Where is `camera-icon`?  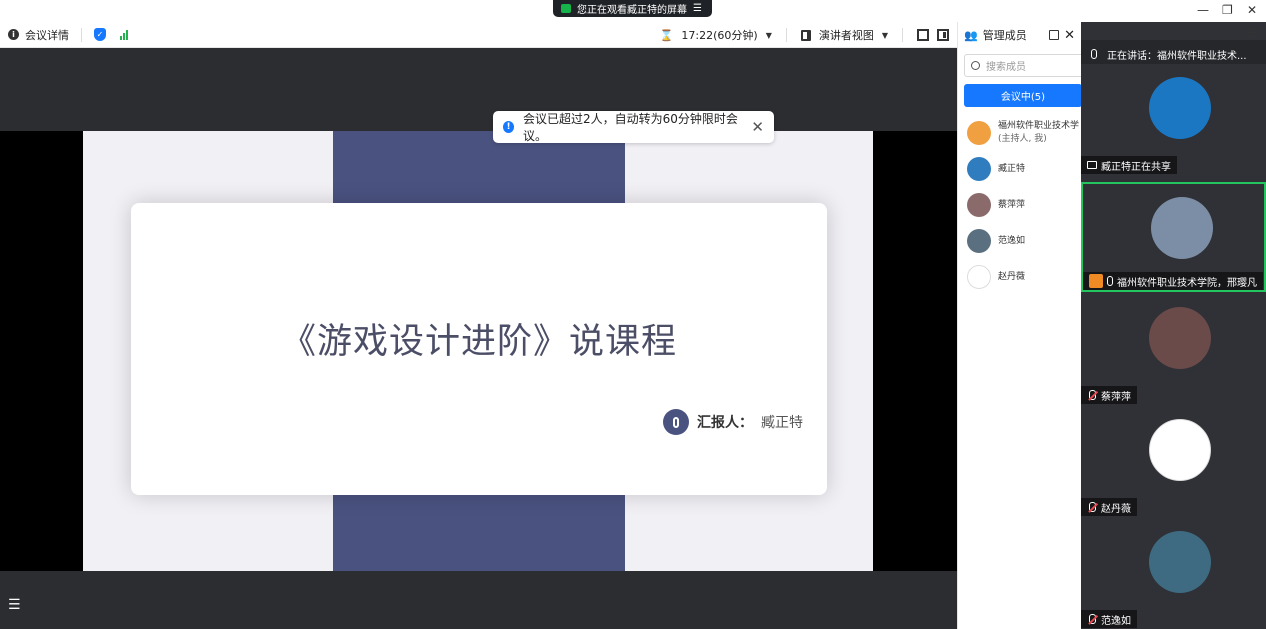
camera-icon is located at coordinates (566, 8).